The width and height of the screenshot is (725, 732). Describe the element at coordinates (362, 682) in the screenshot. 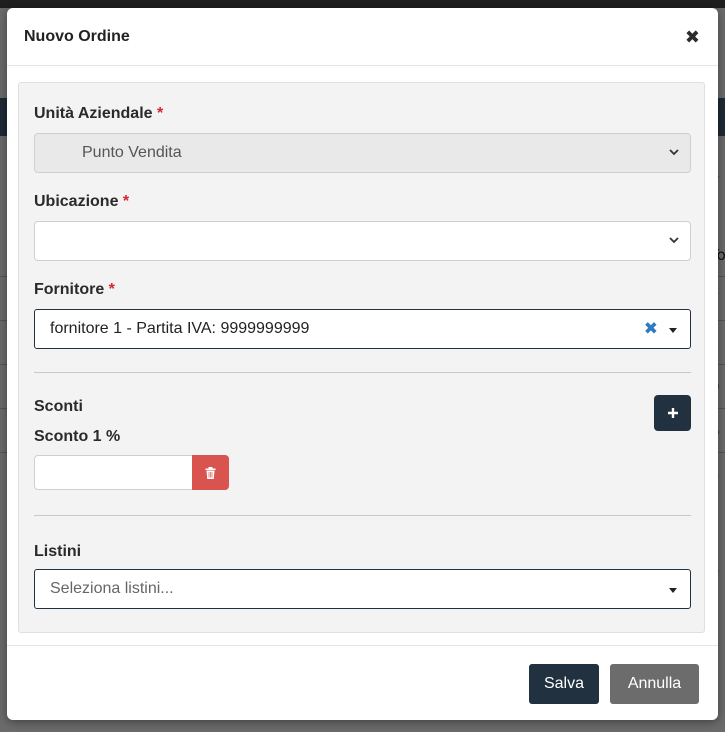

I see `modal-footer: Salva Annulla` at that location.